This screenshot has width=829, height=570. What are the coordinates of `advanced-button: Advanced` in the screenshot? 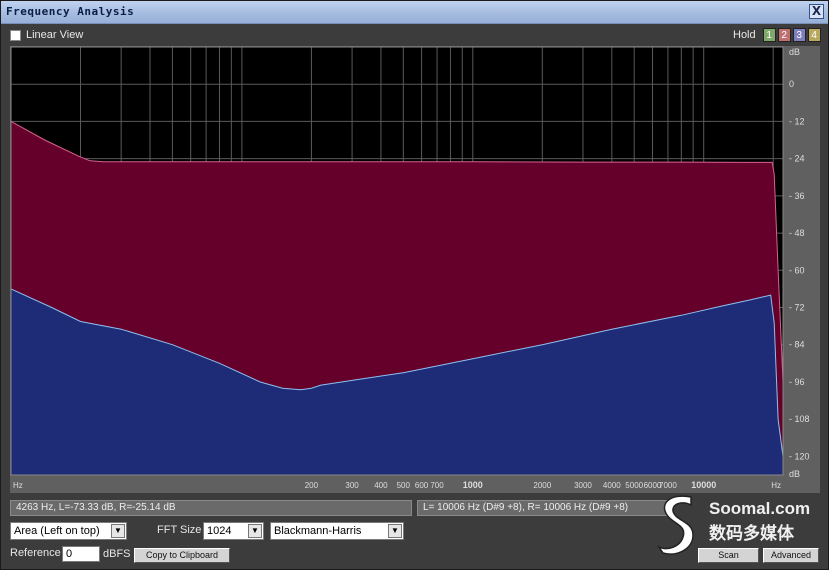 It's located at (791, 555).